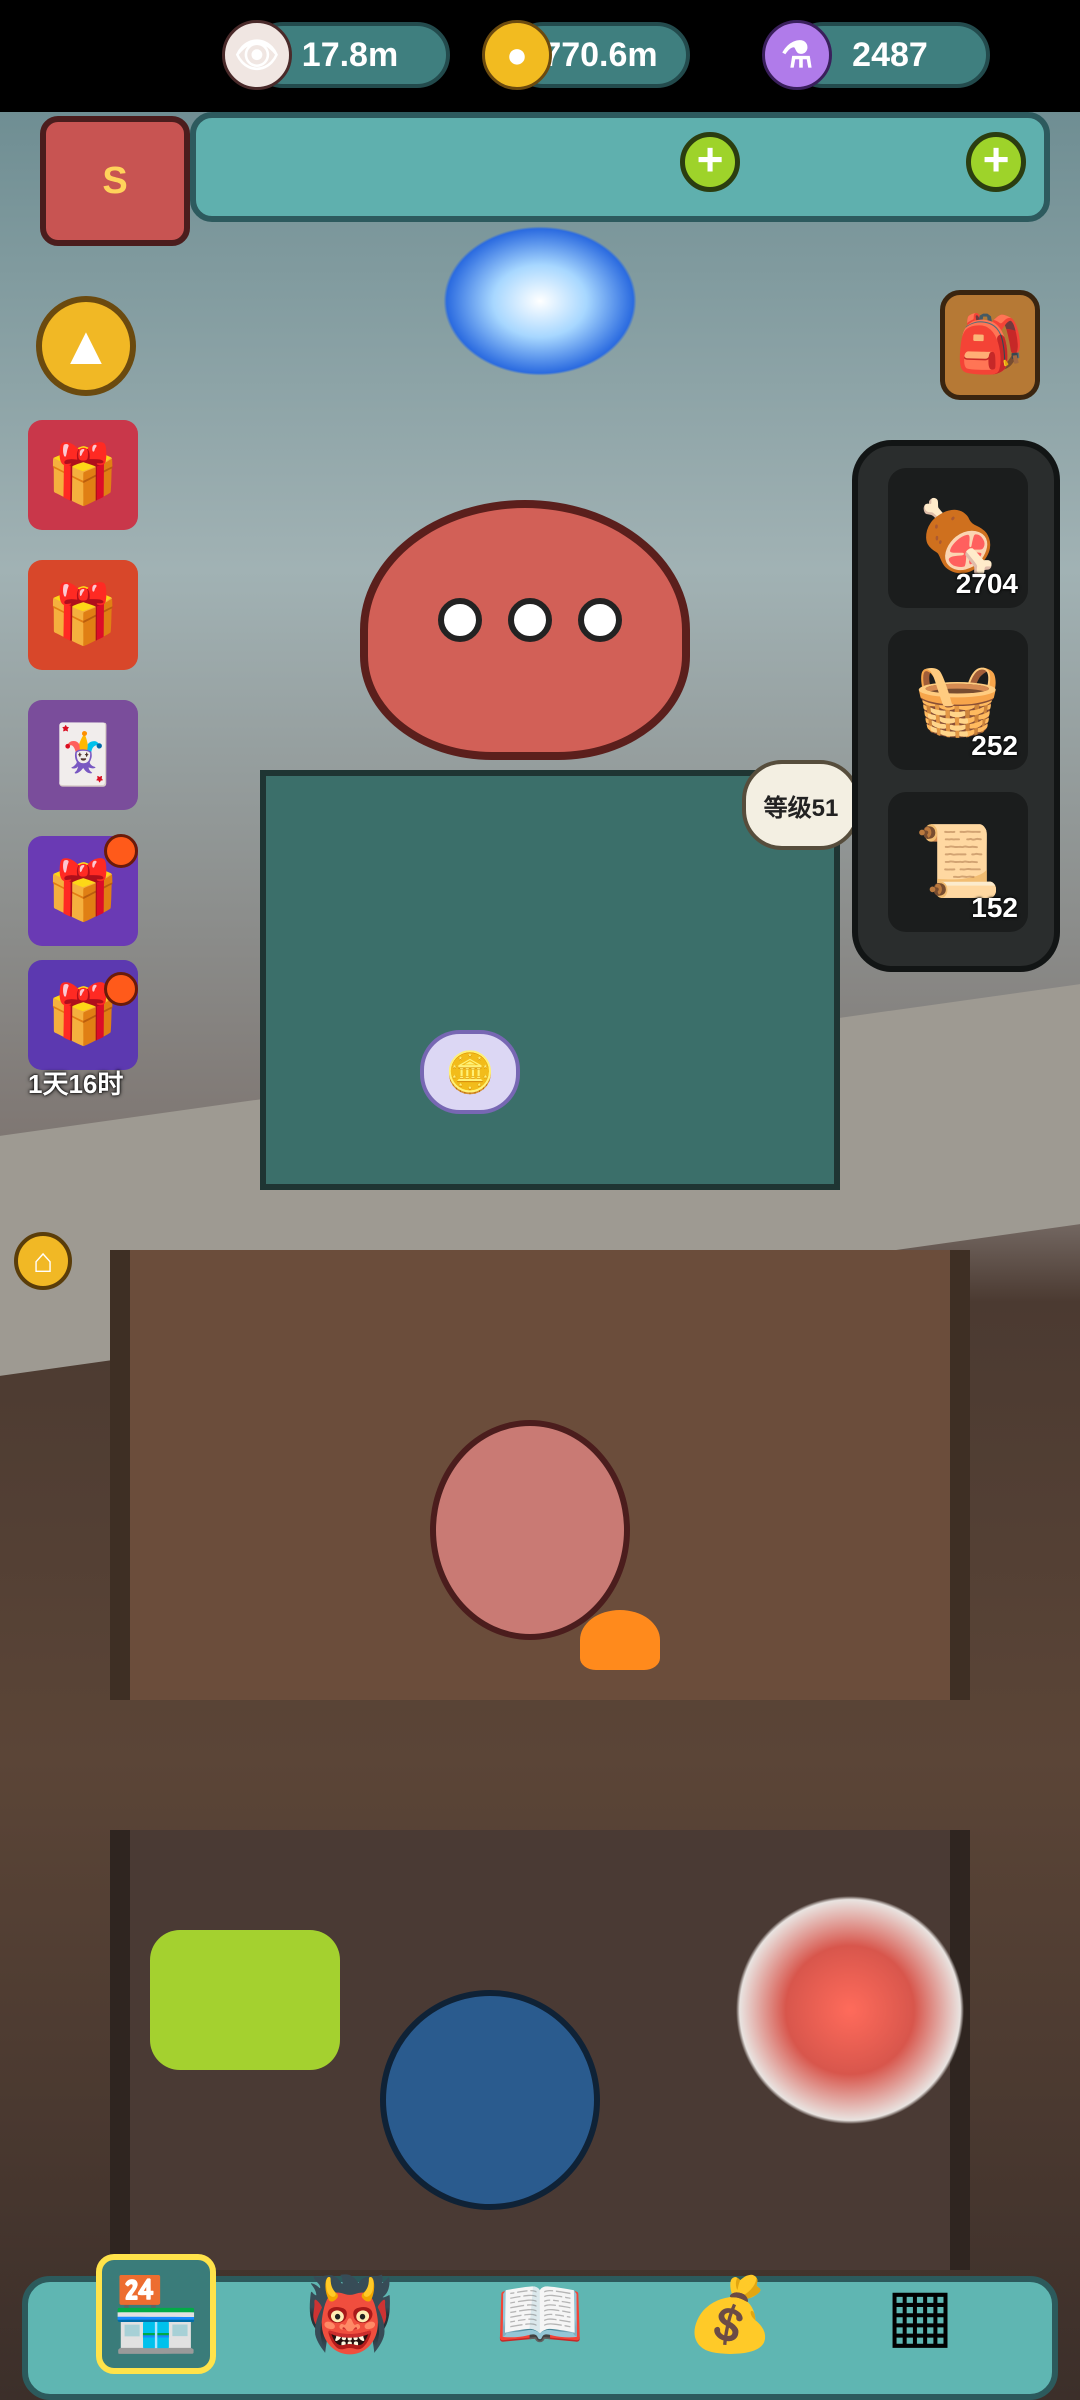 The width and height of the screenshot is (1080, 2400). I want to click on inventory-slot-ingredients: 🧺 252, so click(958, 700).